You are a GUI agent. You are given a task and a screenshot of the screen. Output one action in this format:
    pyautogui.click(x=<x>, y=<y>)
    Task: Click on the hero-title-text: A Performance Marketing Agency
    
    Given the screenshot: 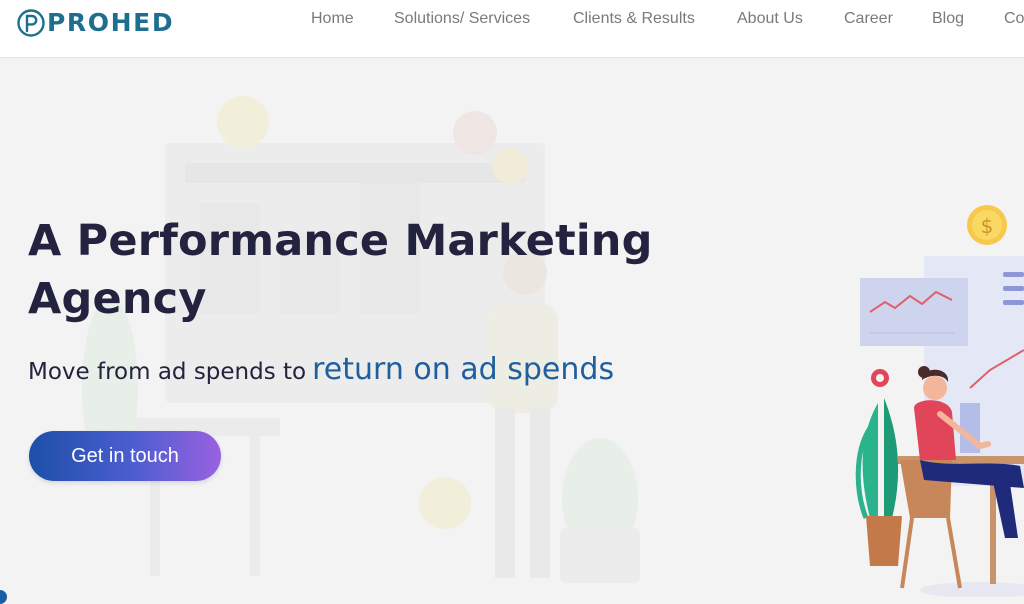 What is the action you would take?
    pyautogui.click(x=340, y=270)
    